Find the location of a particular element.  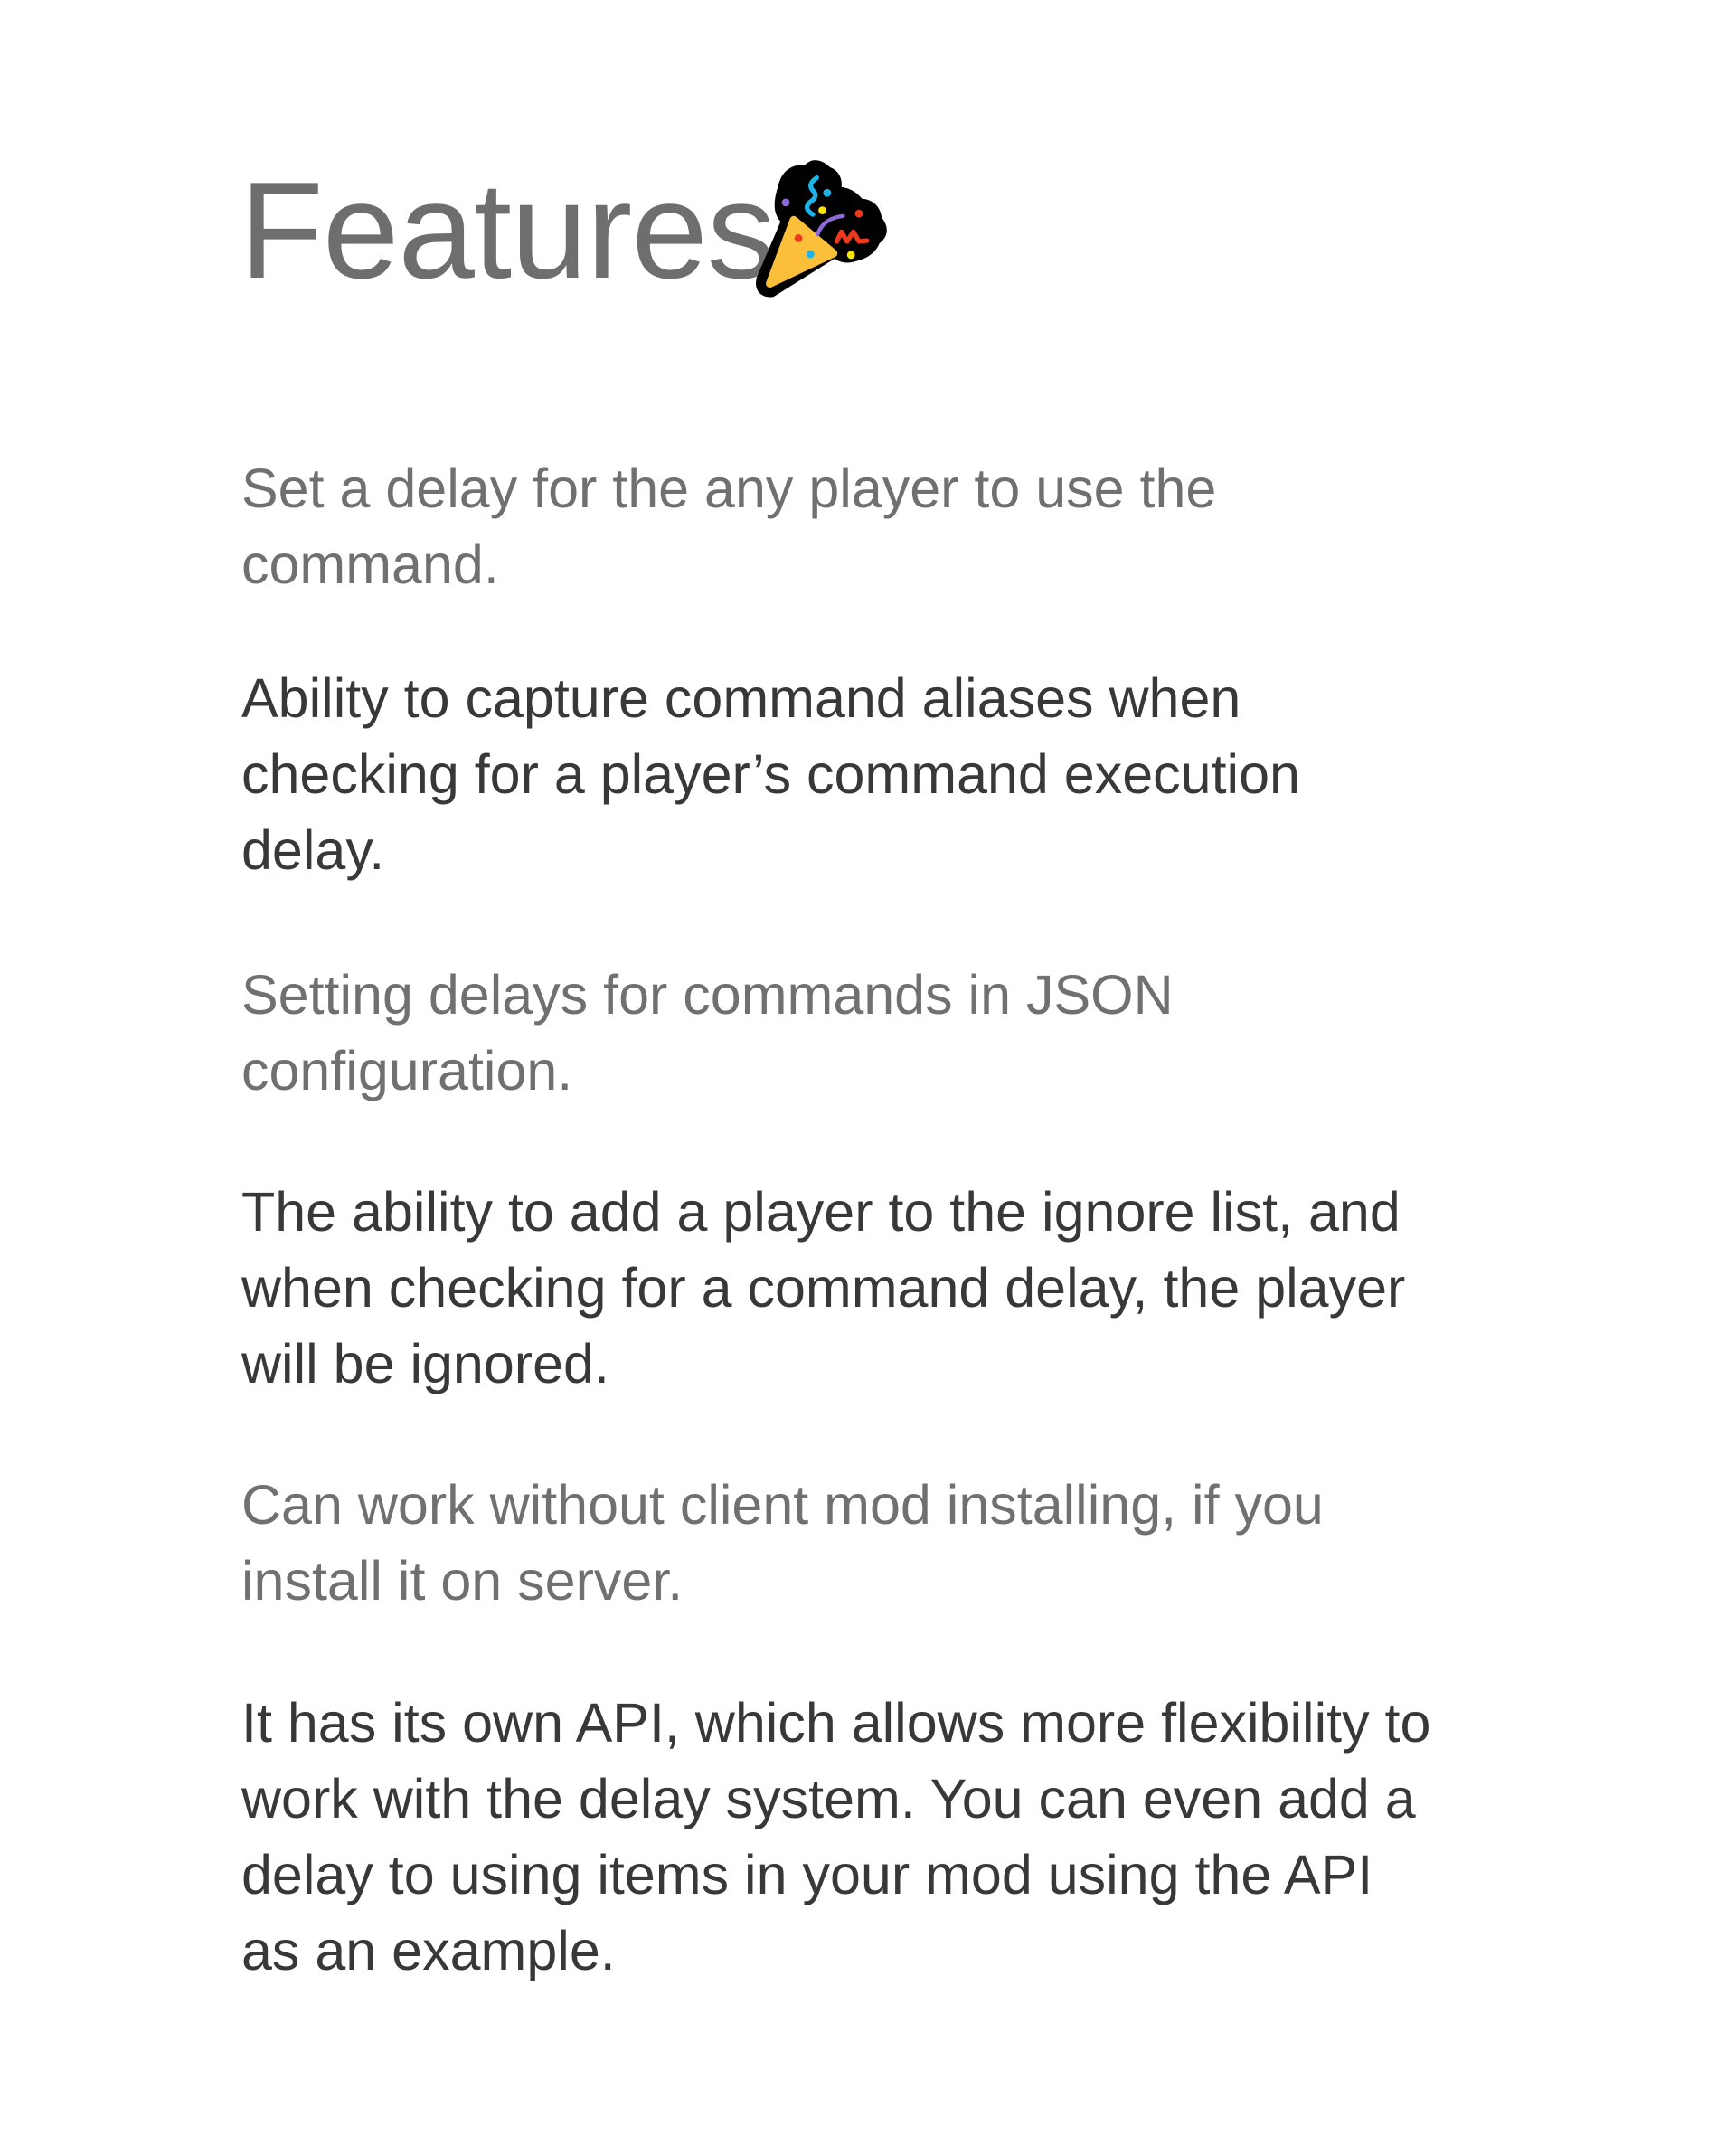

page-title: Features is located at coordinates (508, 231).